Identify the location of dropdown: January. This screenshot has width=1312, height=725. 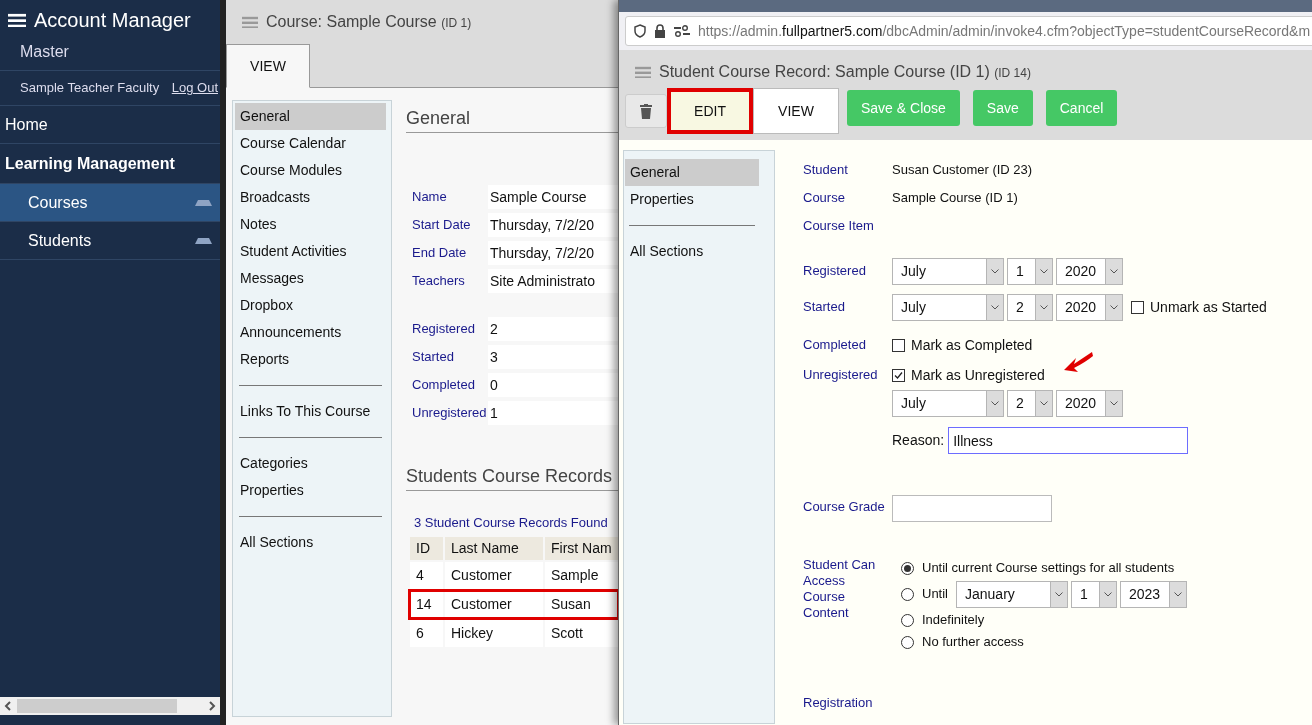
(1012, 594).